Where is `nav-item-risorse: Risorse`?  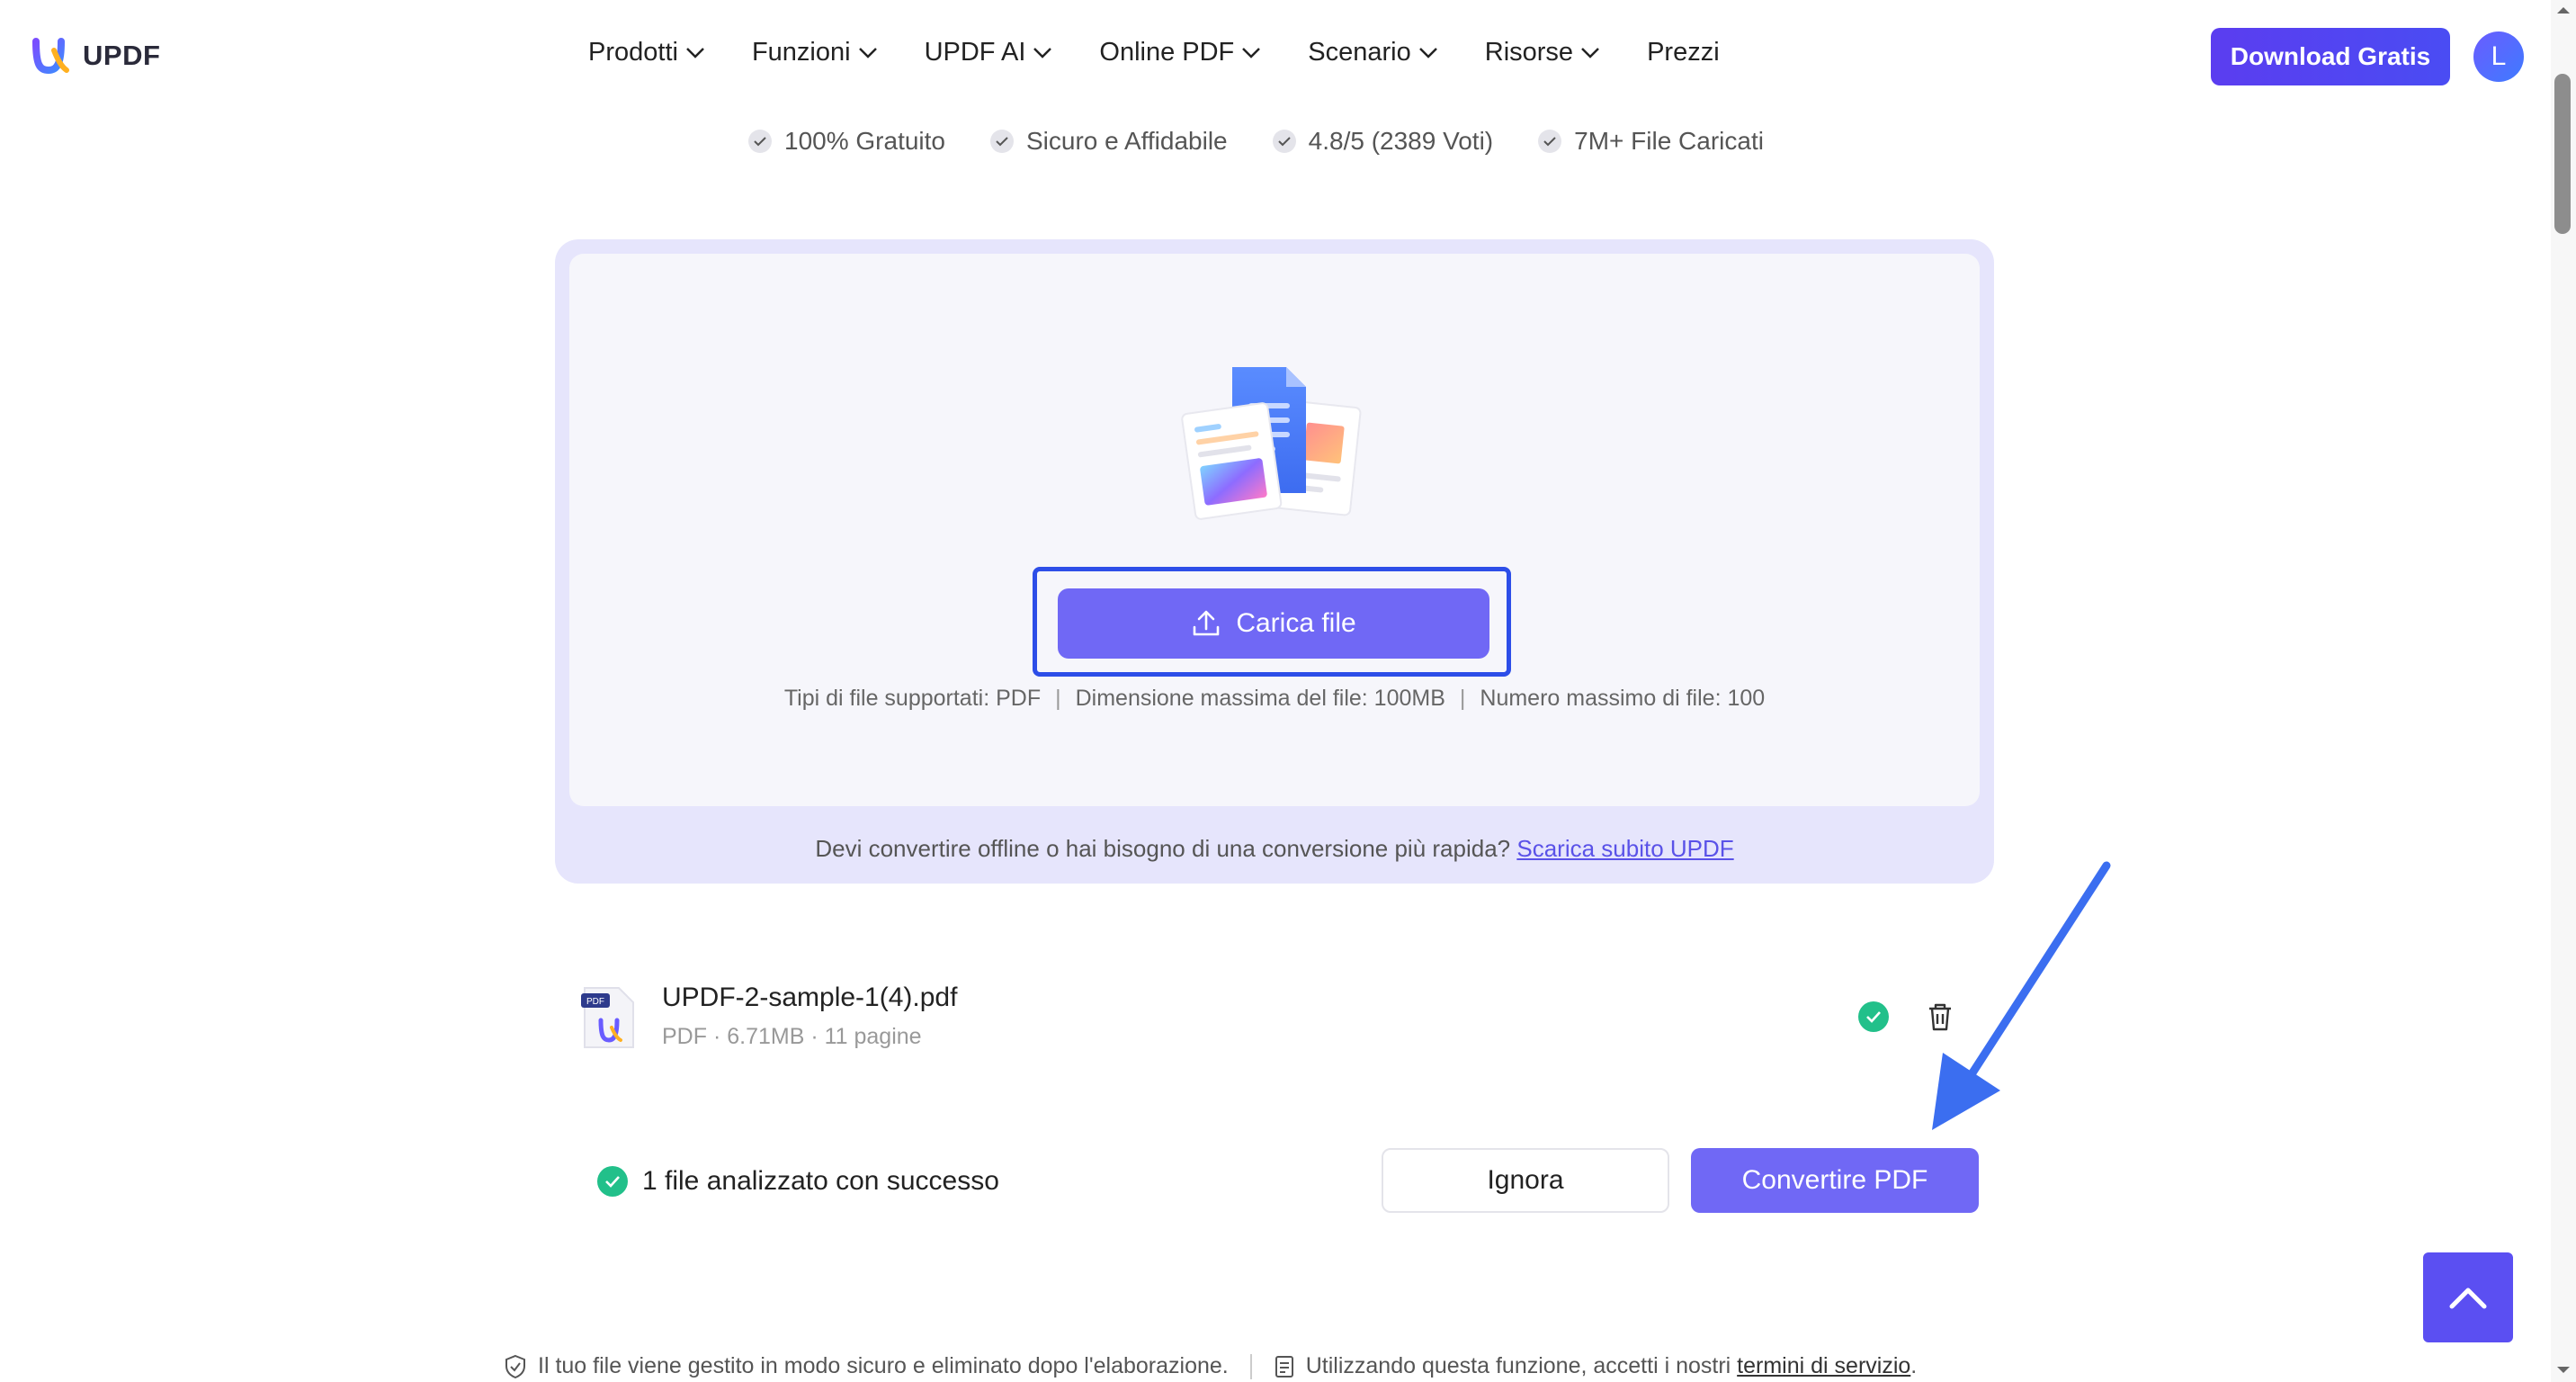
nav-item-risorse: Risorse is located at coordinates (1542, 53).